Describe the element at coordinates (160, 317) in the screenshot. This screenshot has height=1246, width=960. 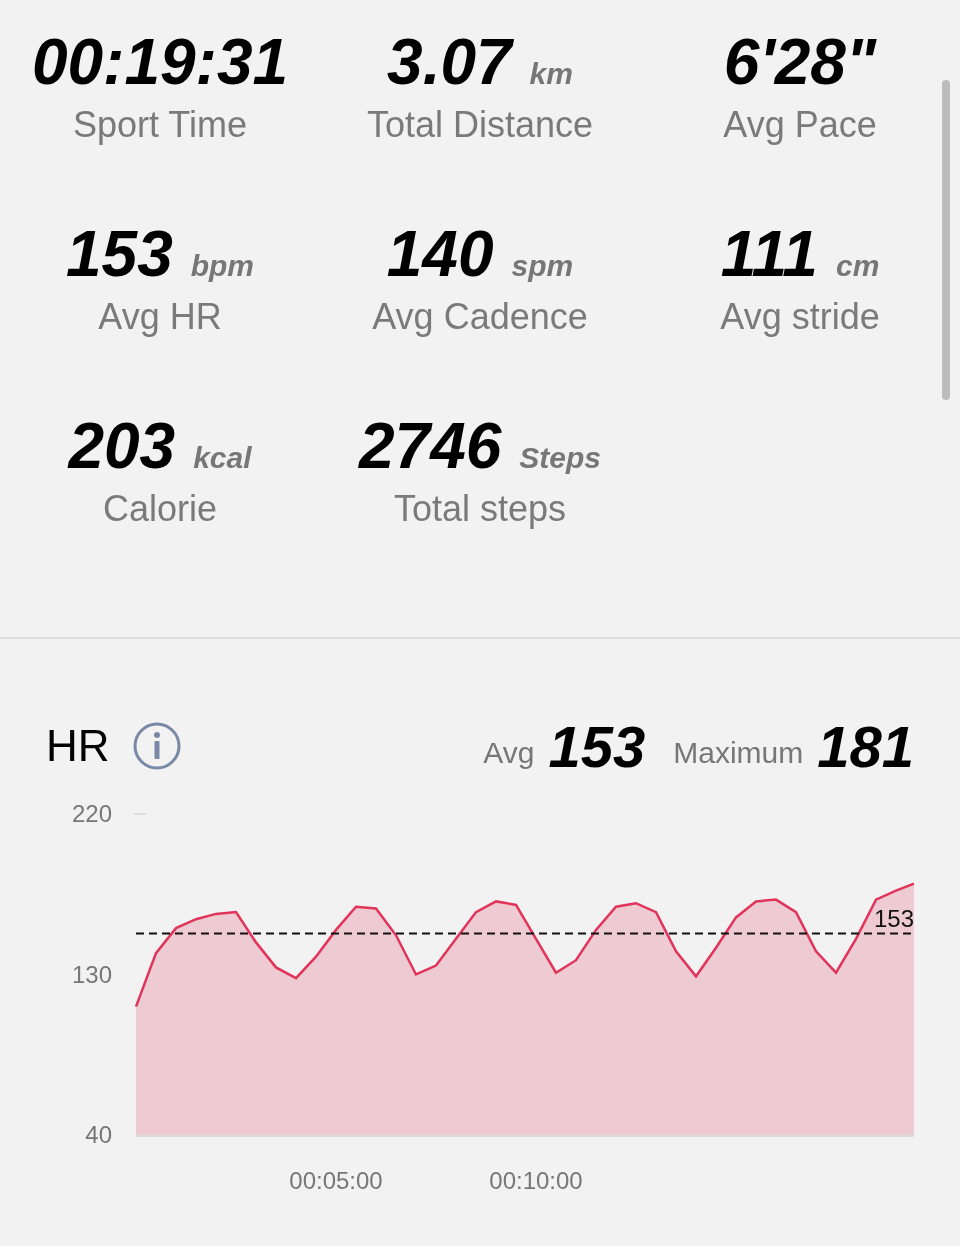
I see `stat-label: Avg HR` at that location.